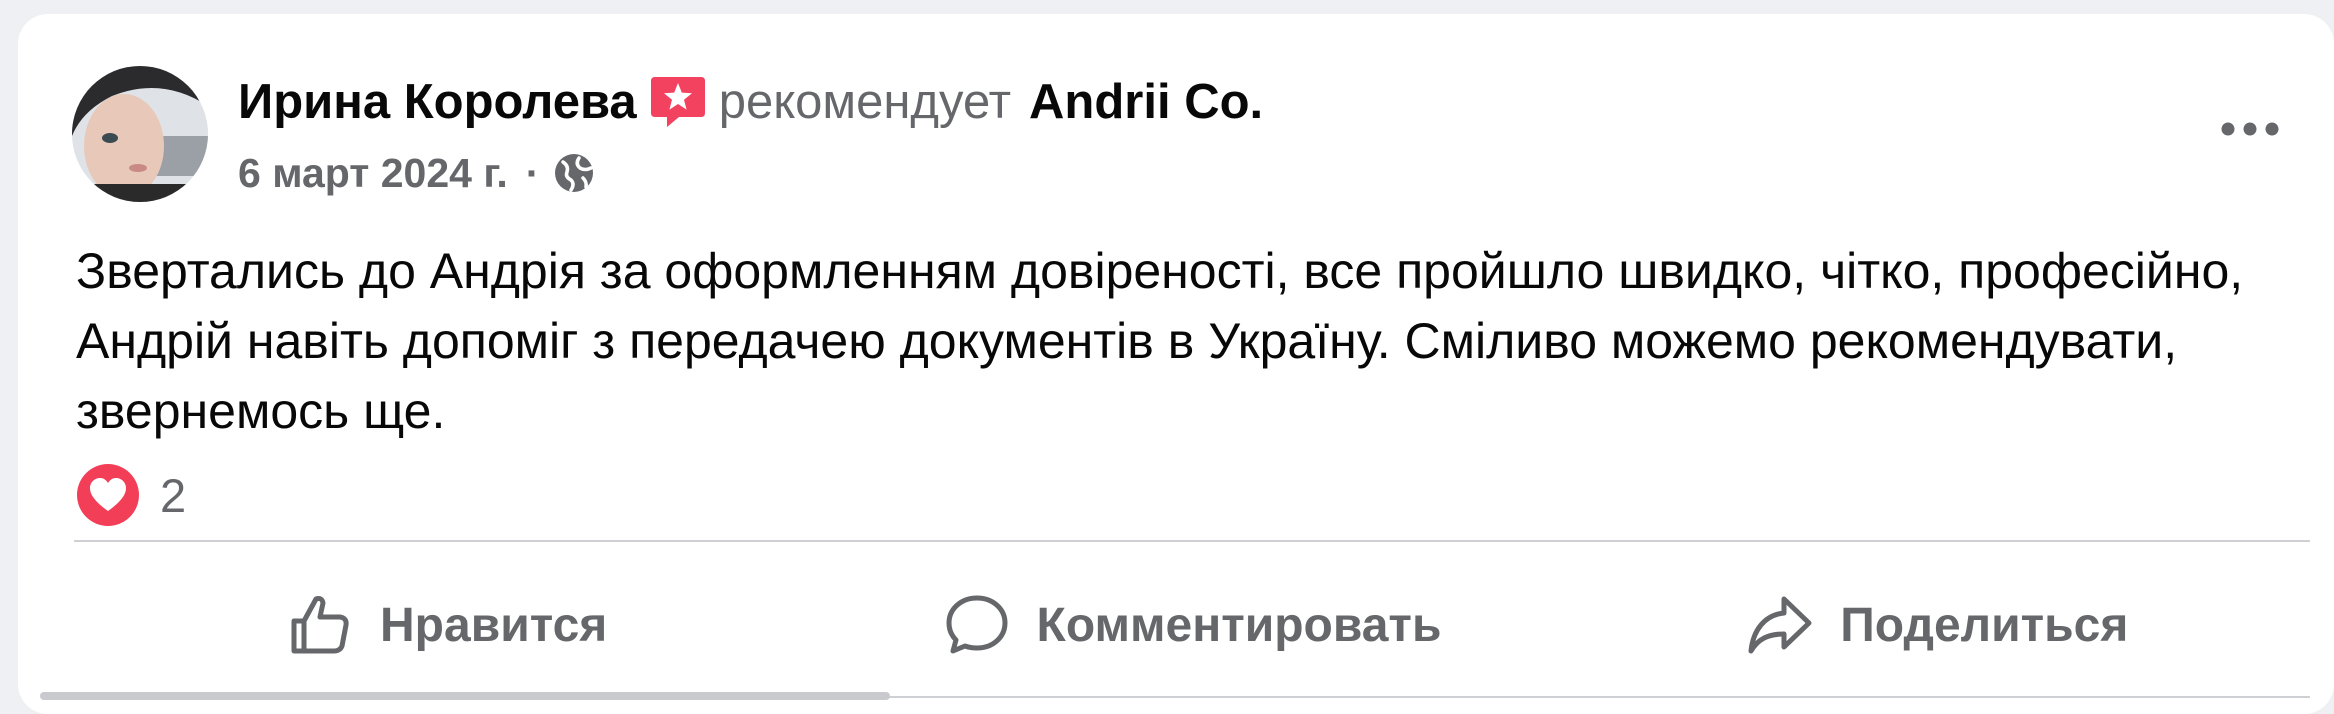  I want to click on recommend-icon, so click(678, 102).